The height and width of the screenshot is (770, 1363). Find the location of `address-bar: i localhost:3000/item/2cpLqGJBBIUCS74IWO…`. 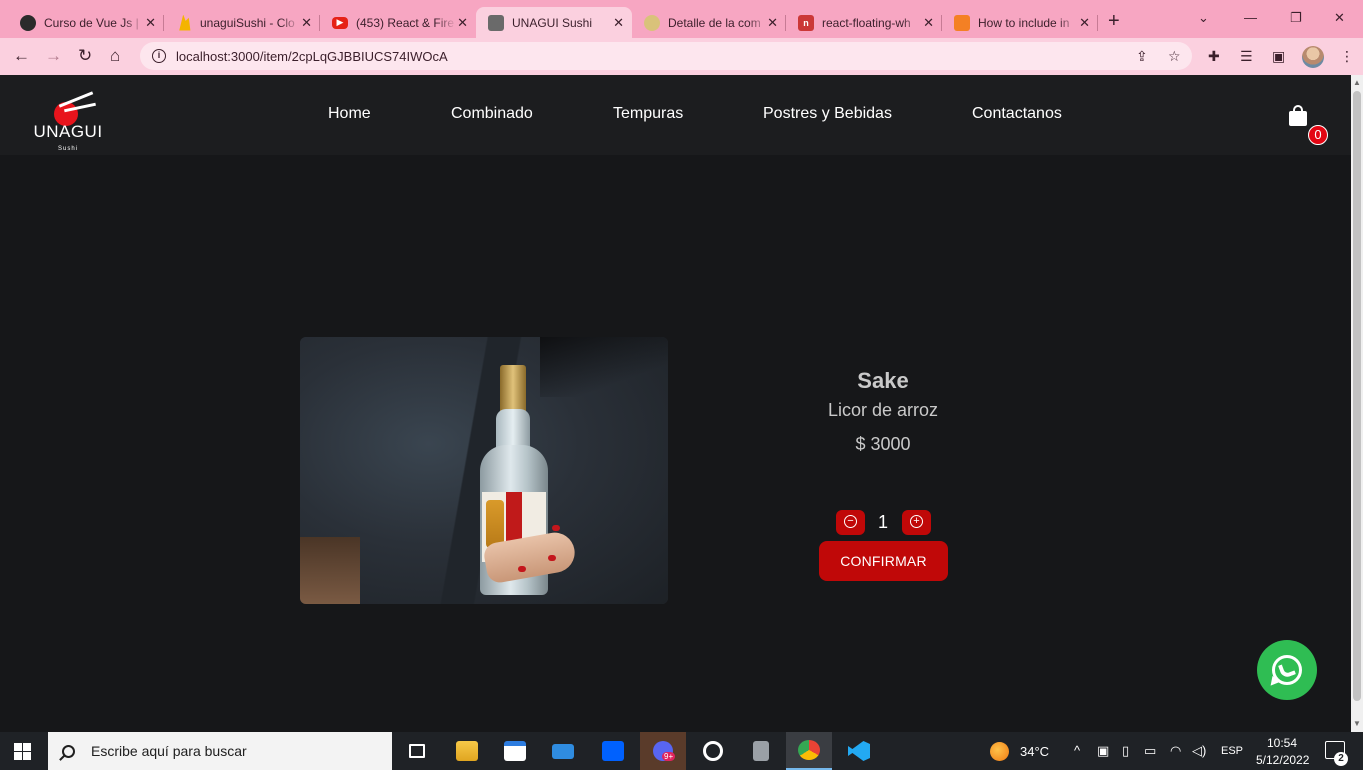

address-bar: i localhost:3000/item/2cpLqGJBBIUCS74IWO… is located at coordinates (666, 56).